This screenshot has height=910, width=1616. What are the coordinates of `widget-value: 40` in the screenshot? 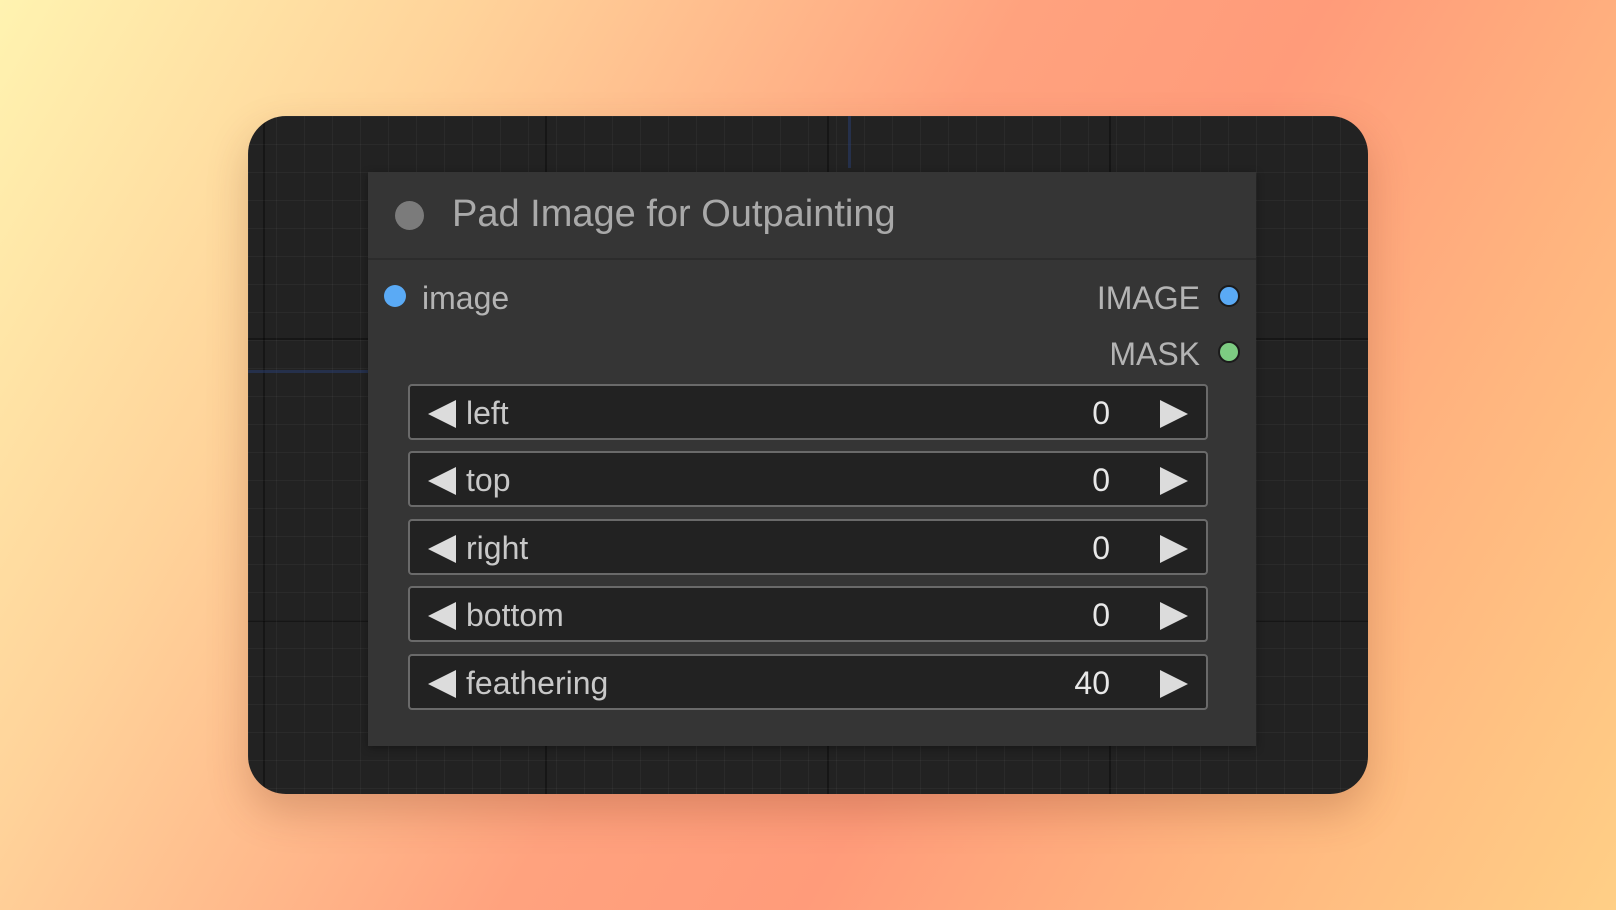 It's located at (1092, 683).